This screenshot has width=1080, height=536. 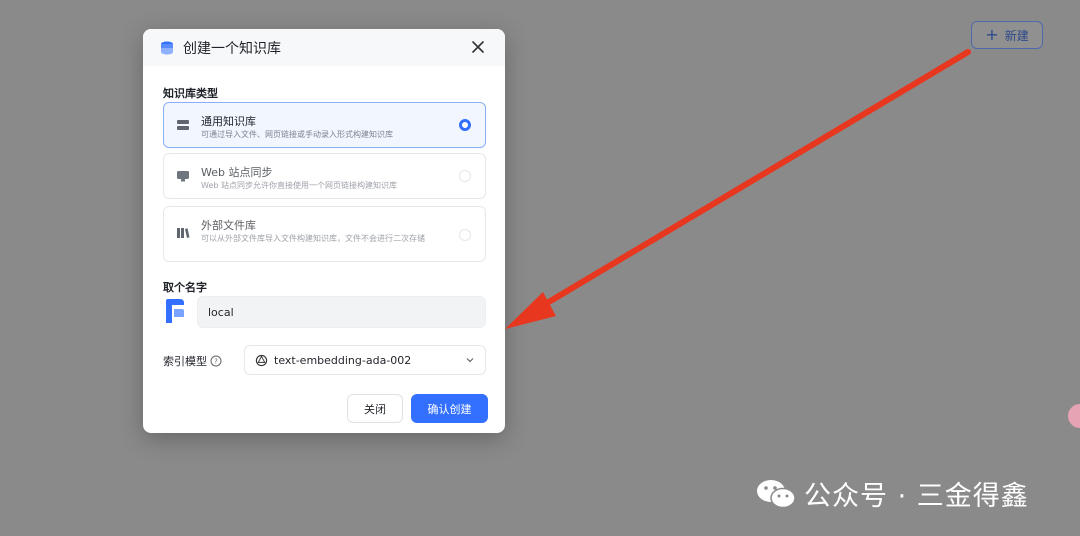 I want to click on watermark-text: 公众号 · 三金得鑫, so click(x=916, y=496).